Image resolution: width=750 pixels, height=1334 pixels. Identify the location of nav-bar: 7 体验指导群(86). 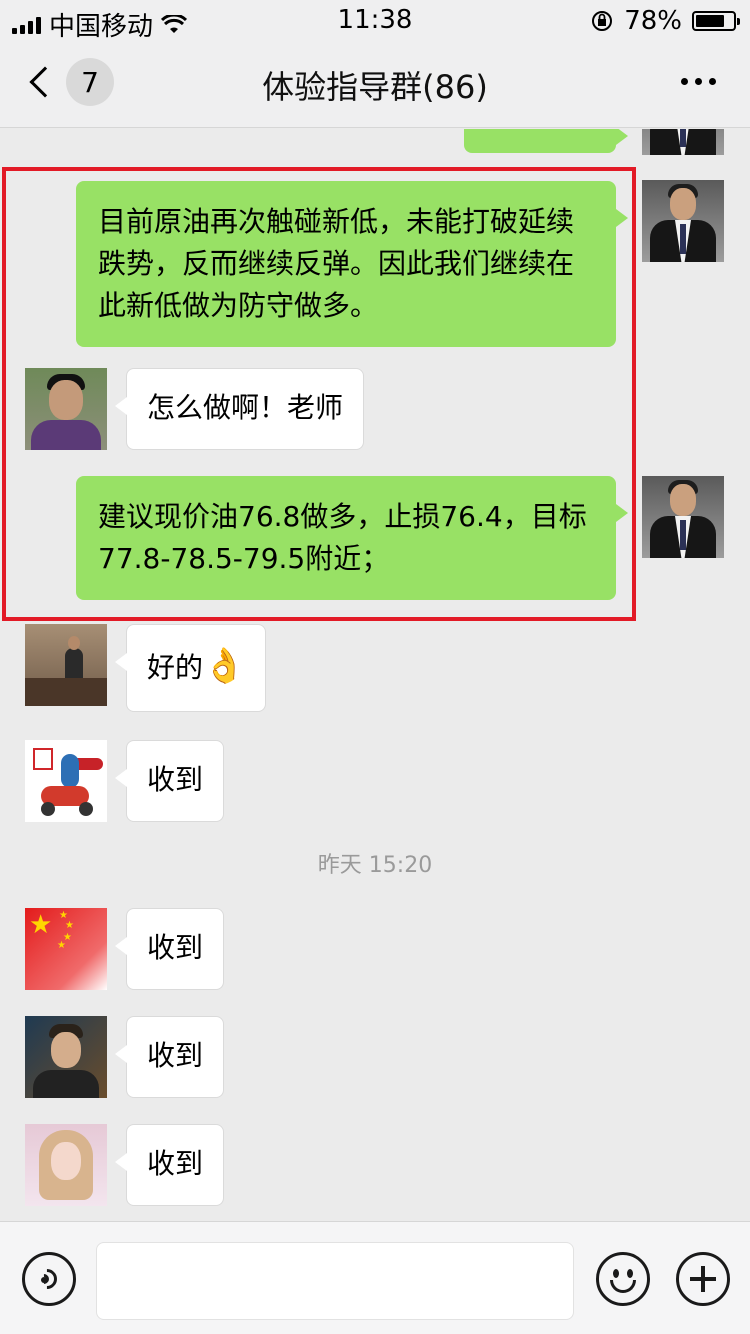
(375, 84).